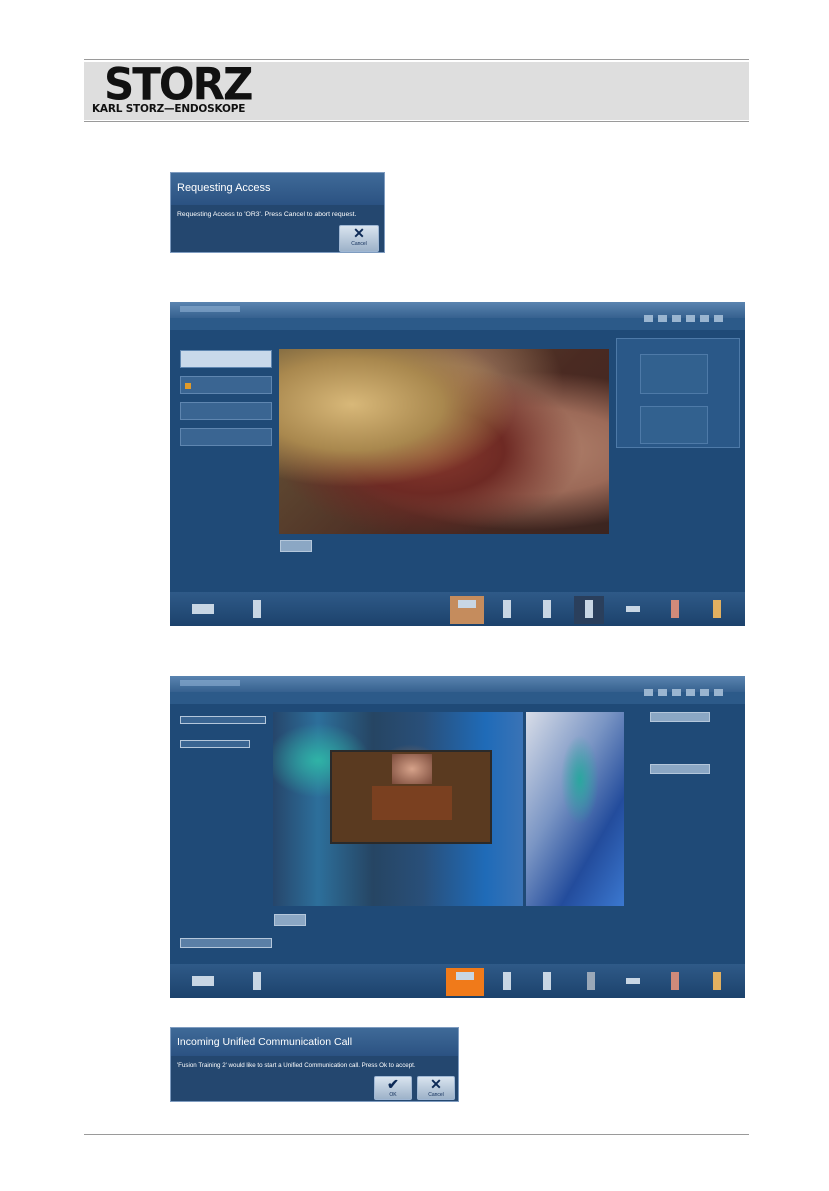  Describe the element at coordinates (169, 109) in the screenshot. I see `storz-logo-subtitle: KARL STORZ—ENDOSKOPE` at that location.